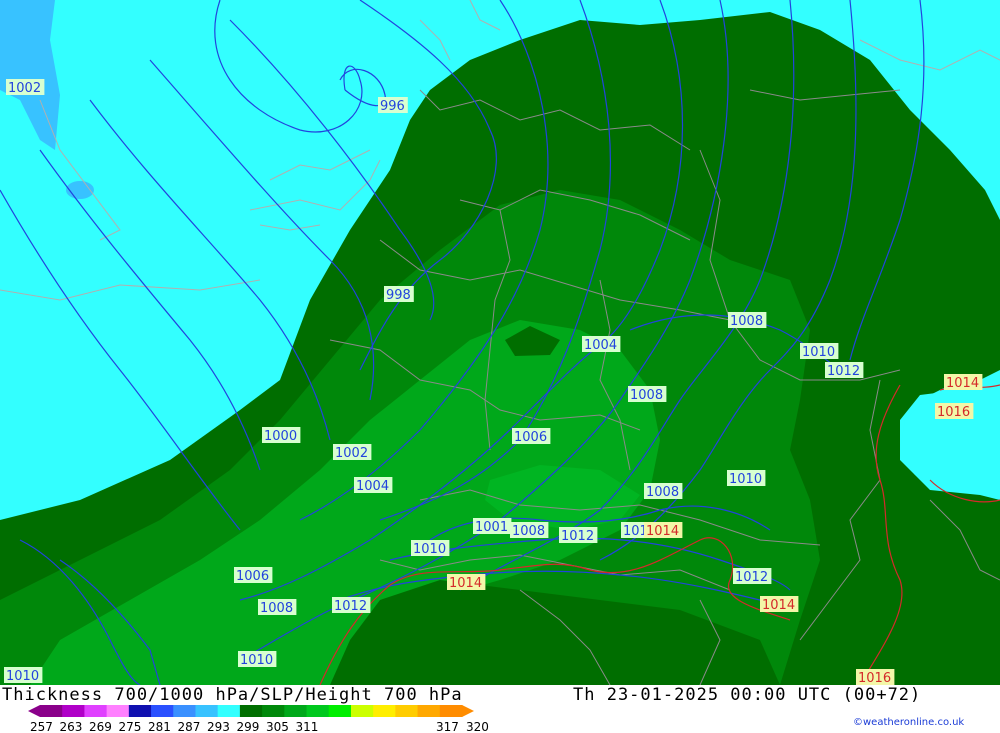 The width and height of the screenshot is (1000, 733). I want to click on legend-tick-label: 257, so click(41, 726).